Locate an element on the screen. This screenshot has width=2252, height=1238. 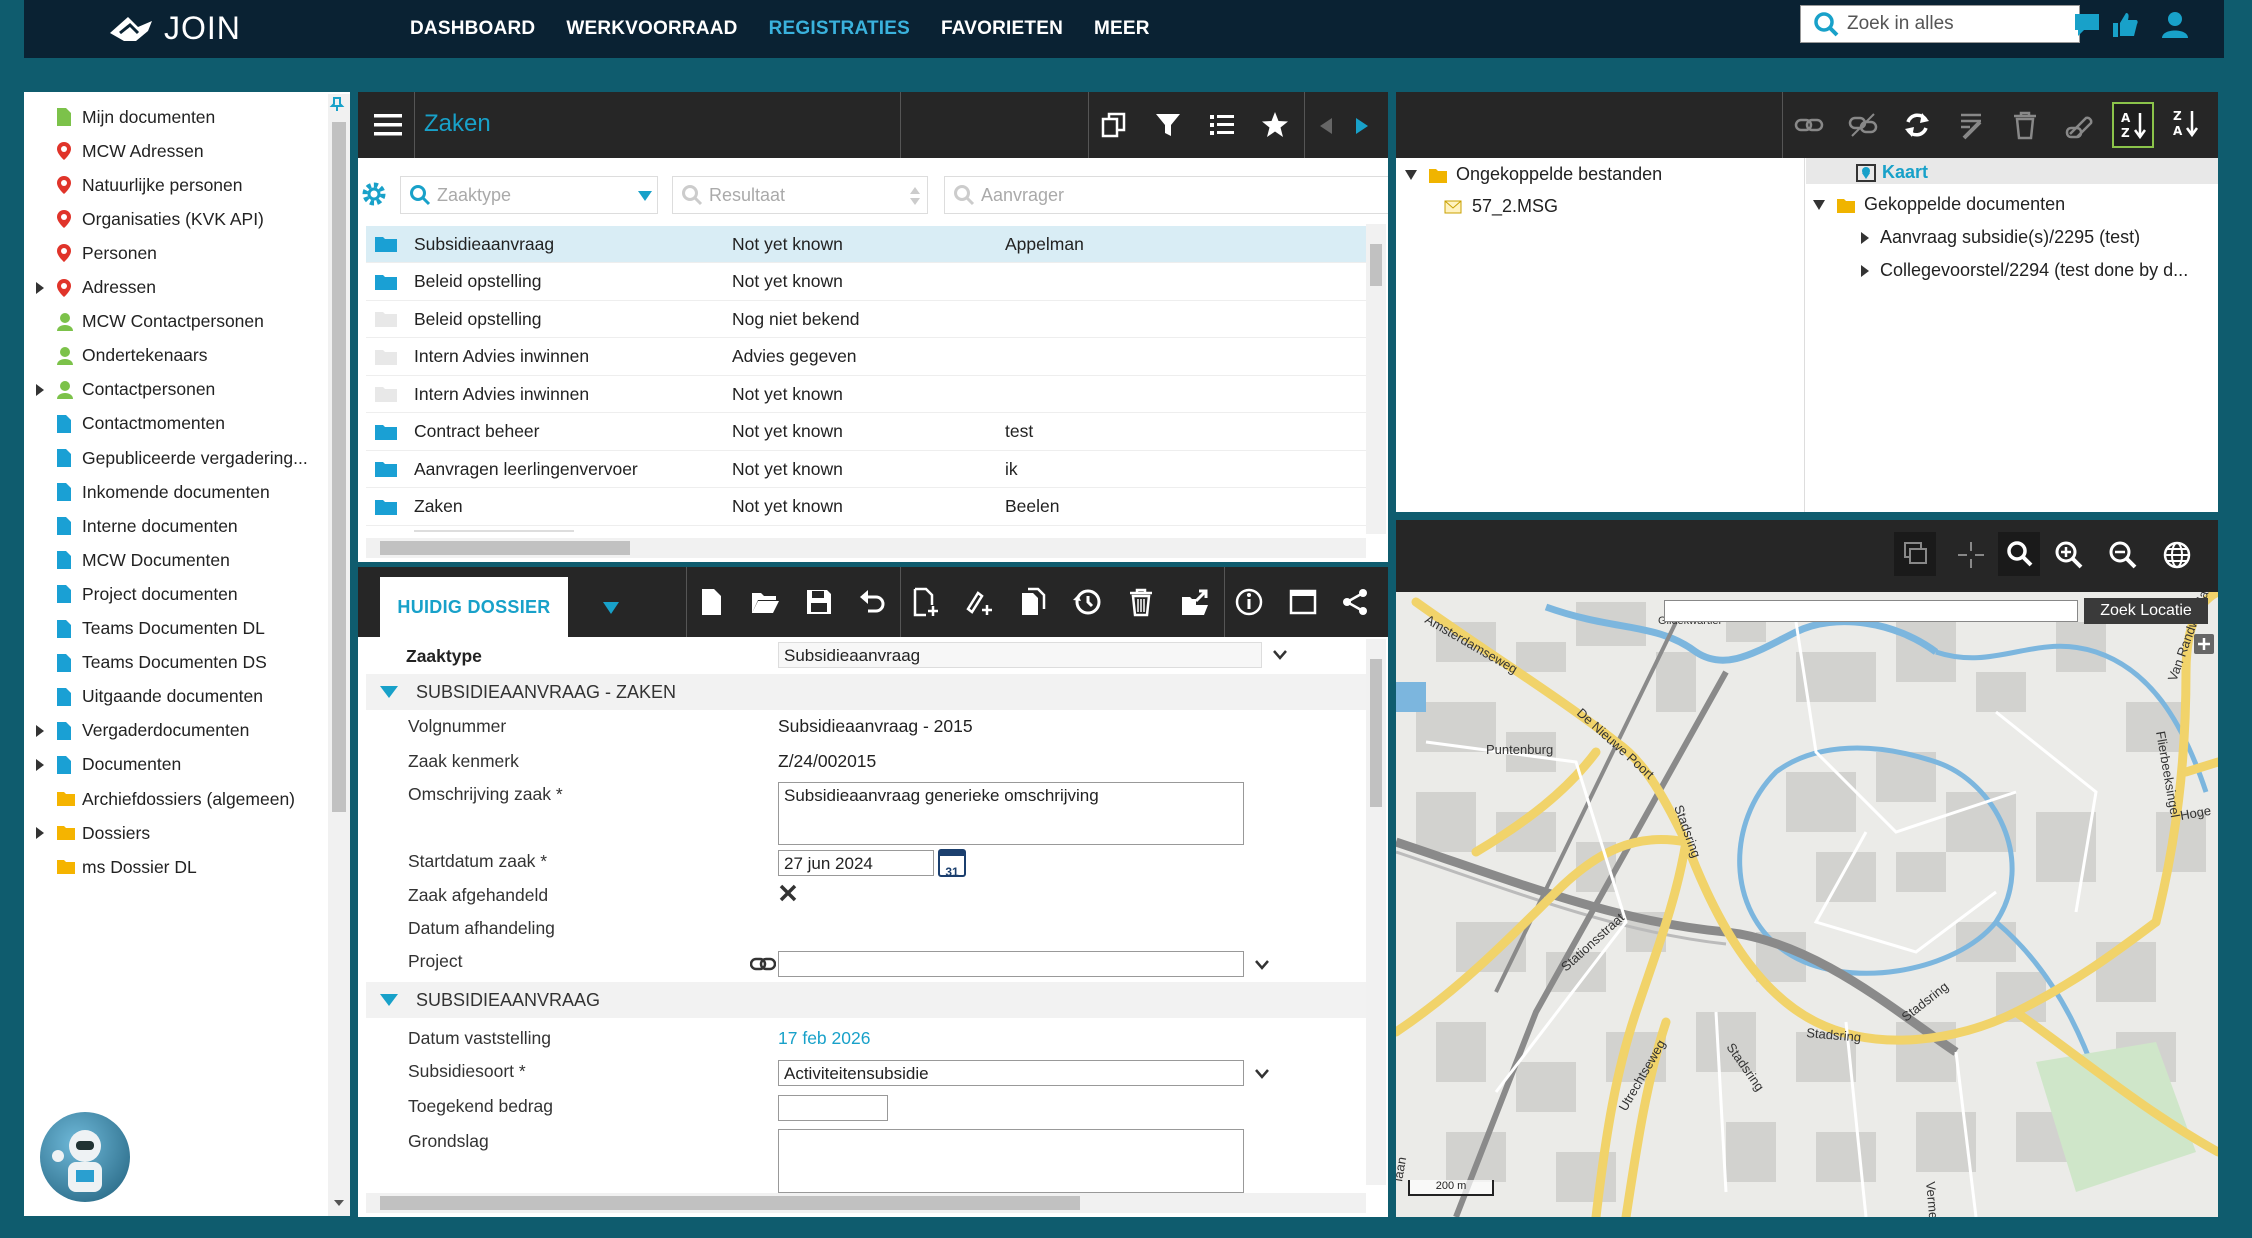
sidebar-item: Organisaties (KVK API) is located at coordinates (179, 219).